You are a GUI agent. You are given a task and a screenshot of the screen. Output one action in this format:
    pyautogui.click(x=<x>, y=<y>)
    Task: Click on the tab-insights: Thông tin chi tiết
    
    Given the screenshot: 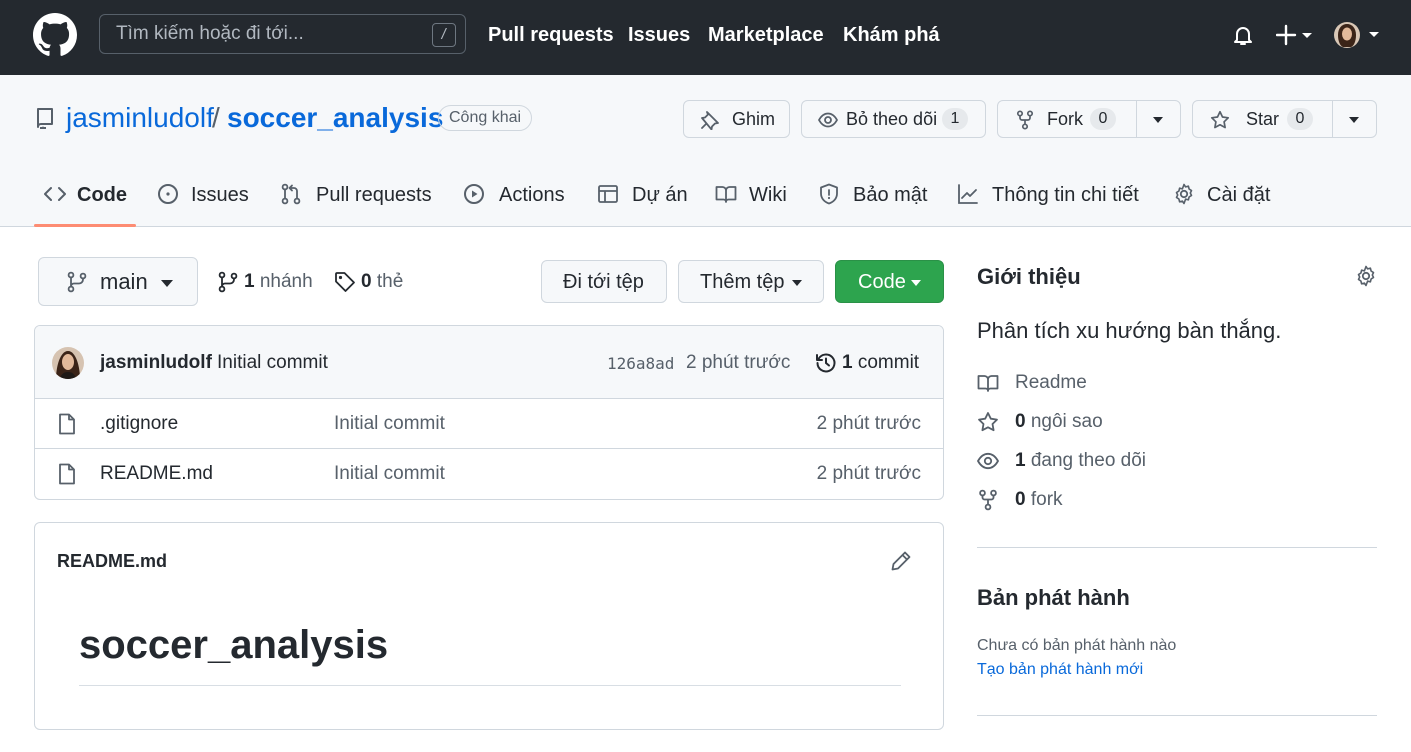 What is the action you would take?
    pyautogui.click(x=1049, y=195)
    